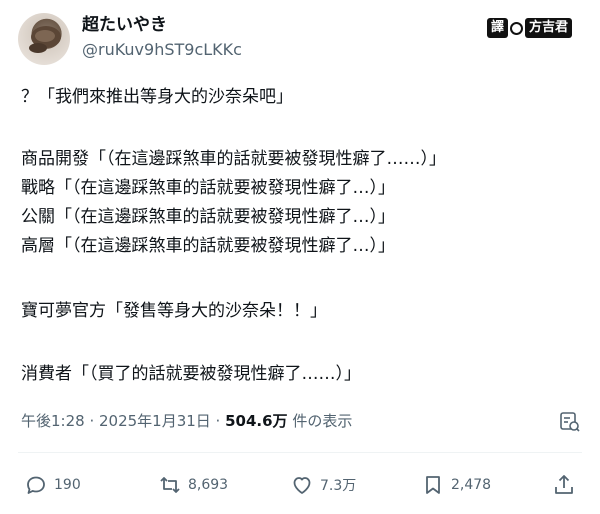  What do you see at coordinates (52, 485) in the screenshot?
I see `reply-button: 190` at bounding box center [52, 485].